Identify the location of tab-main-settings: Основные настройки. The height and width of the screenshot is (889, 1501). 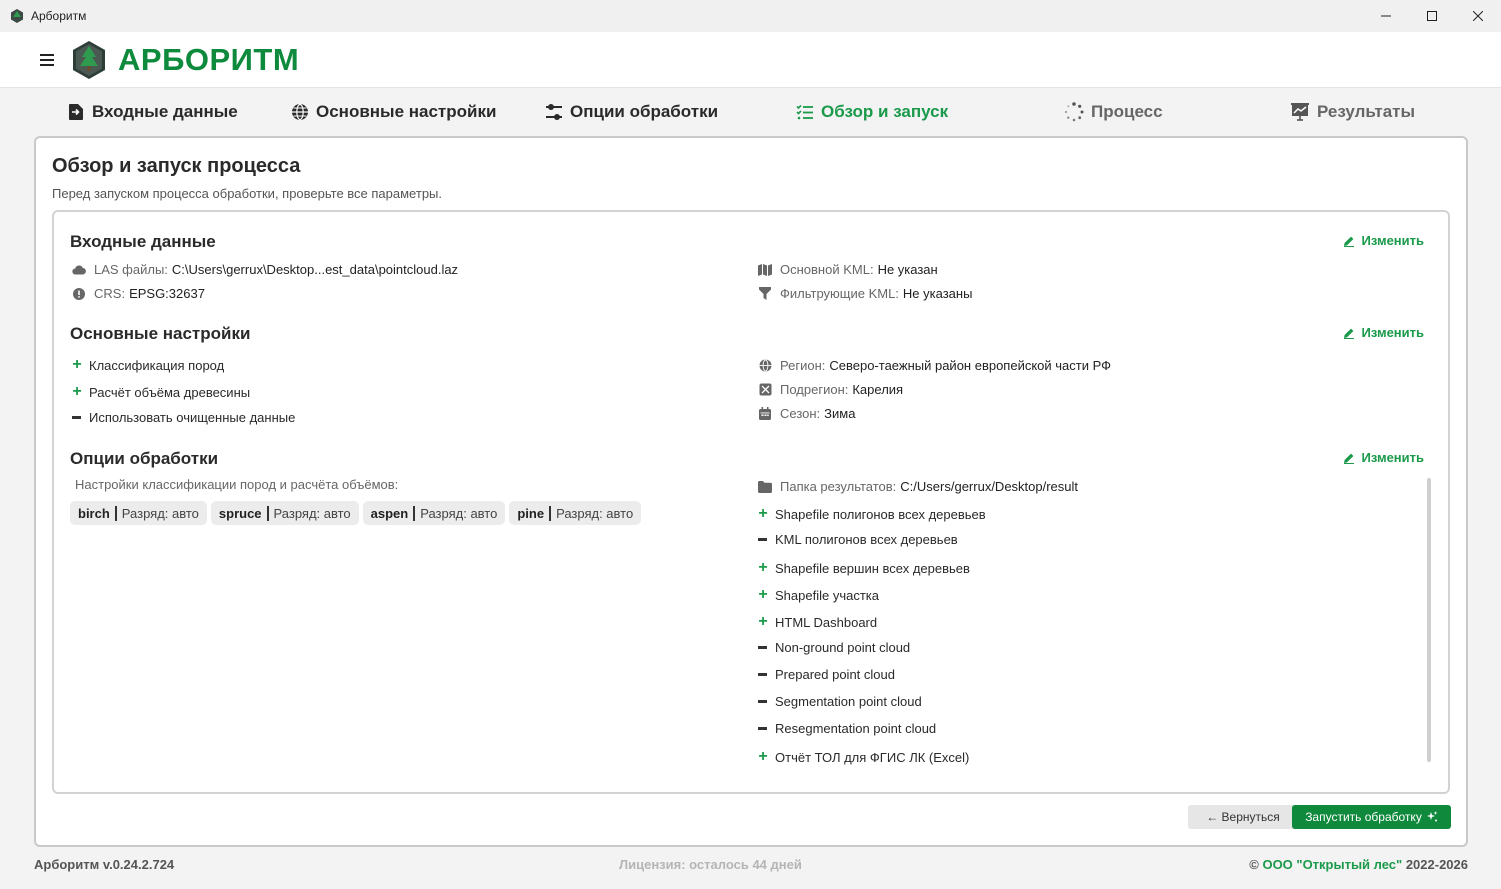
(393, 112).